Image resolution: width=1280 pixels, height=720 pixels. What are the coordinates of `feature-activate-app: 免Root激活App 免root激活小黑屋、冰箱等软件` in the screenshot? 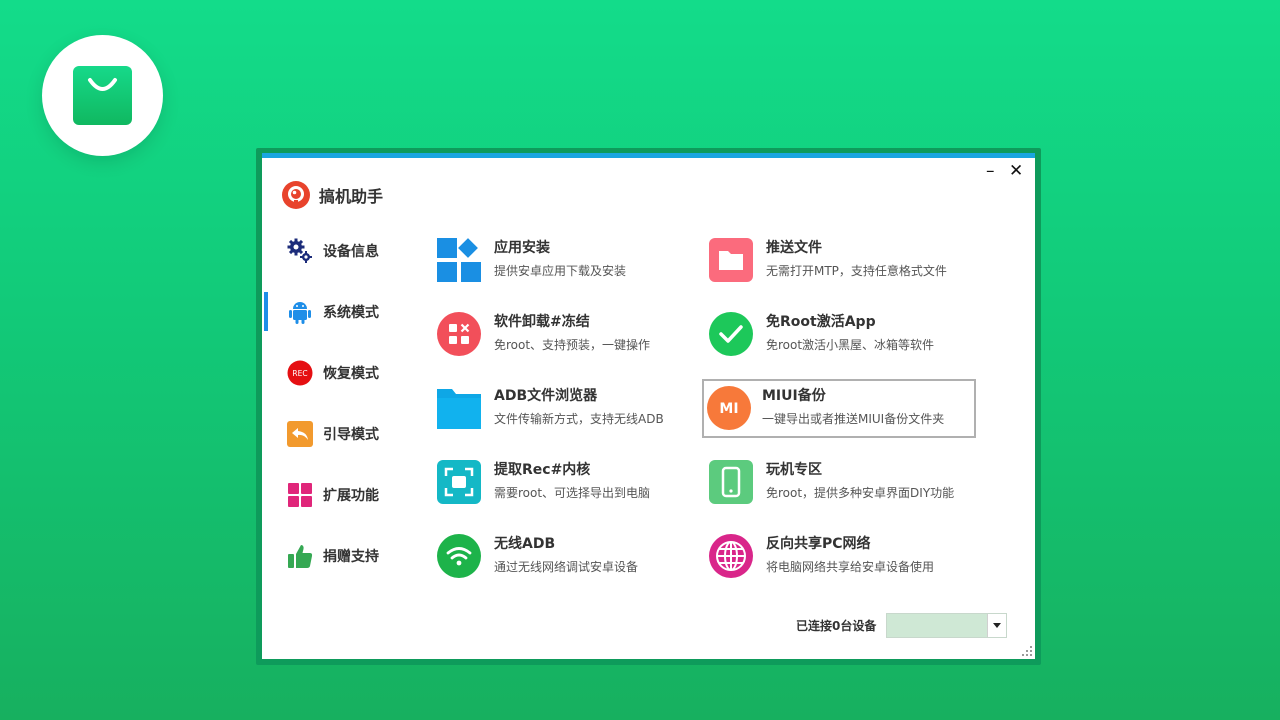 It's located at (839, 335).